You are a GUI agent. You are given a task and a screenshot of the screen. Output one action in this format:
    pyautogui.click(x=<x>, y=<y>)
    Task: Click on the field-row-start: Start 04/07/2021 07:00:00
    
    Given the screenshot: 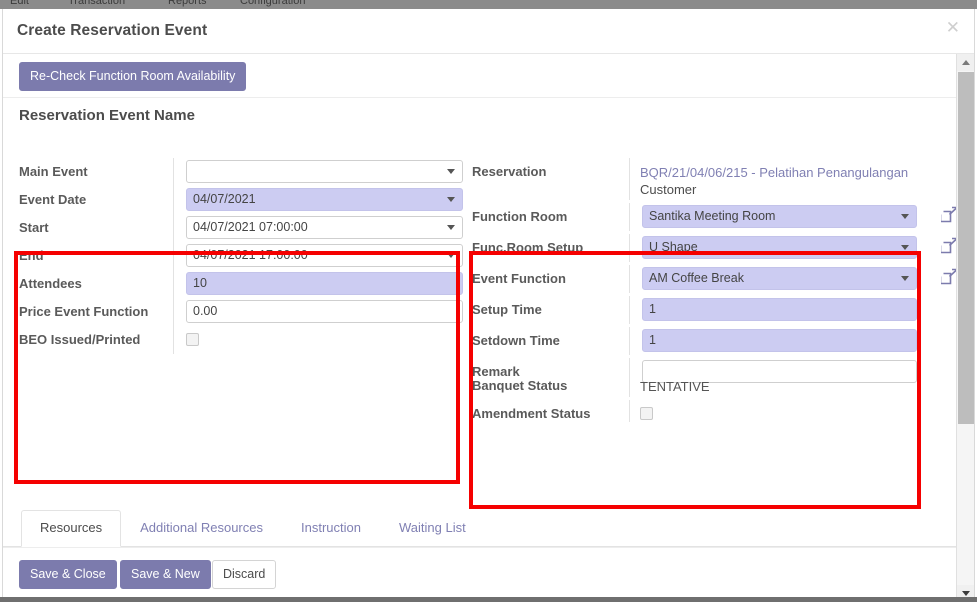 What is the action you would take?
    pyautogui.click(x=241, y=228)
    